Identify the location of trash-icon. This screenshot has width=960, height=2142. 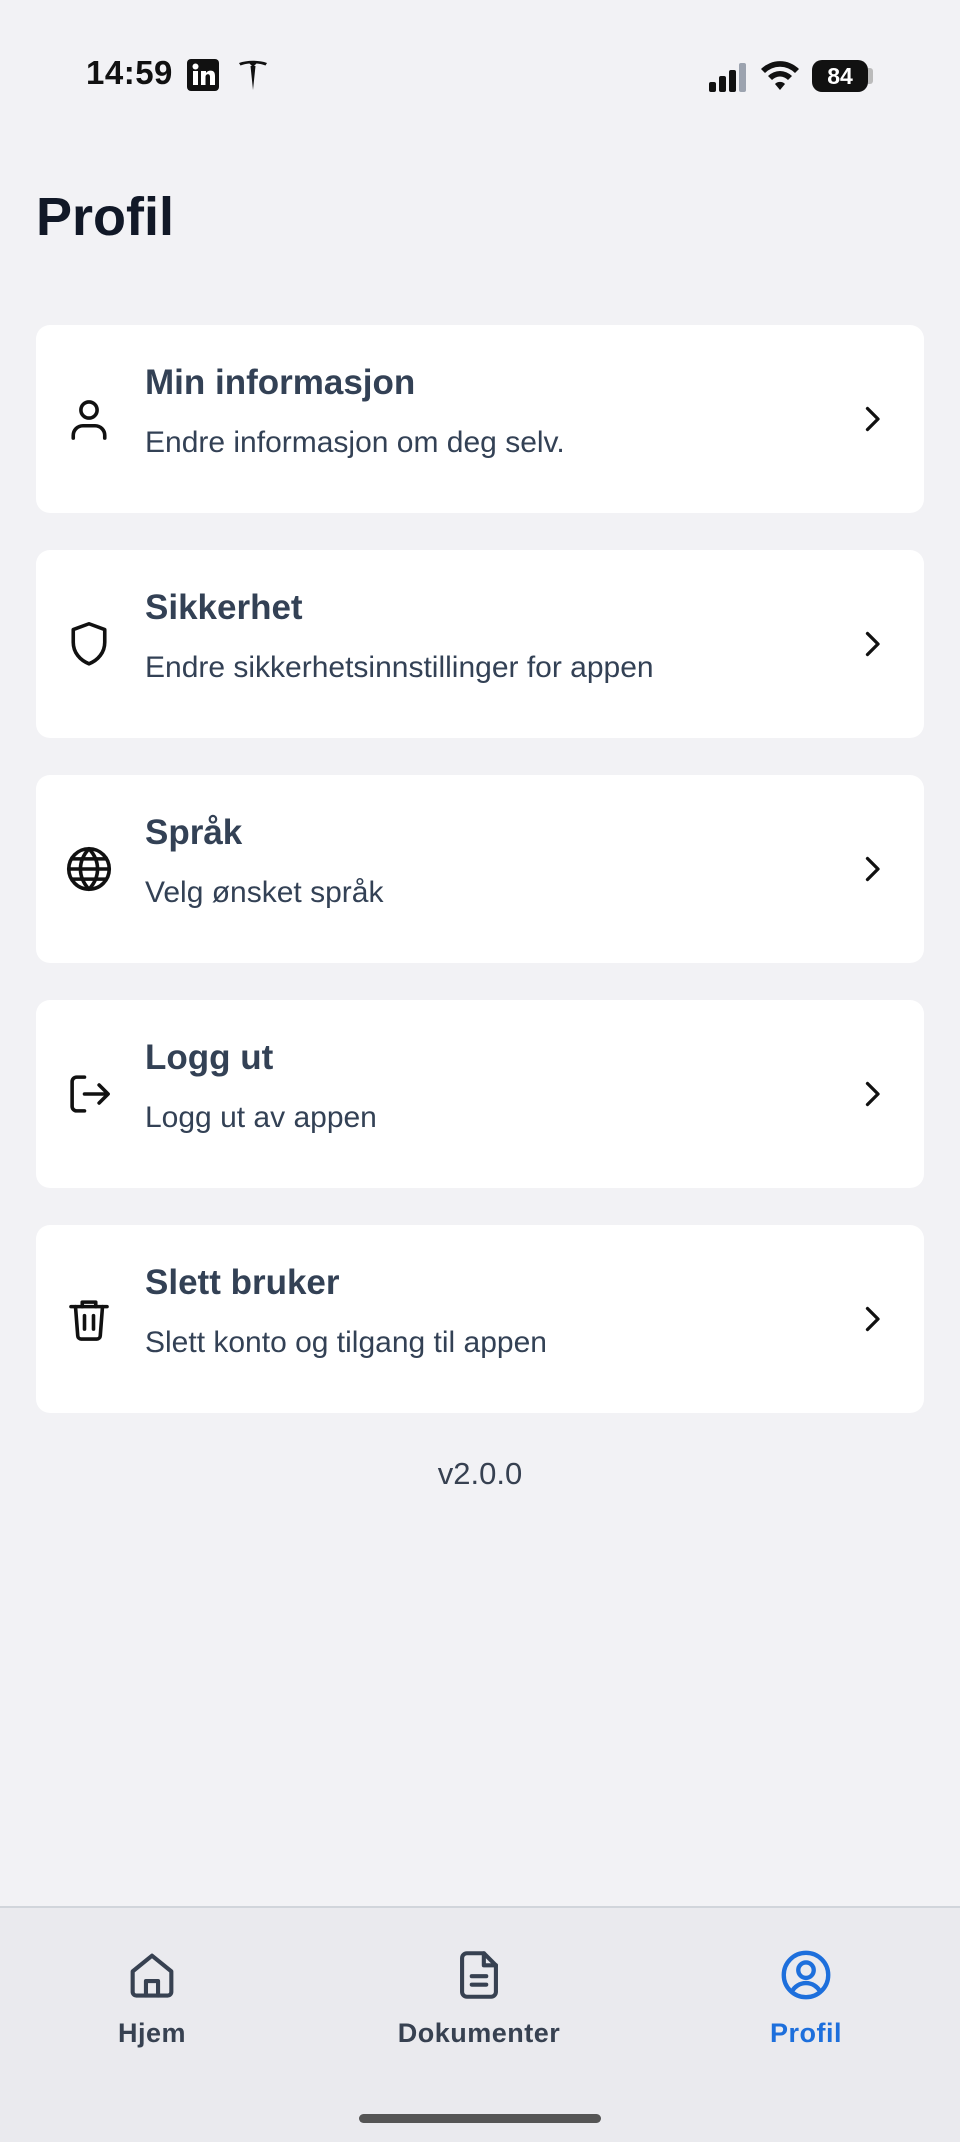
(89, 1319).